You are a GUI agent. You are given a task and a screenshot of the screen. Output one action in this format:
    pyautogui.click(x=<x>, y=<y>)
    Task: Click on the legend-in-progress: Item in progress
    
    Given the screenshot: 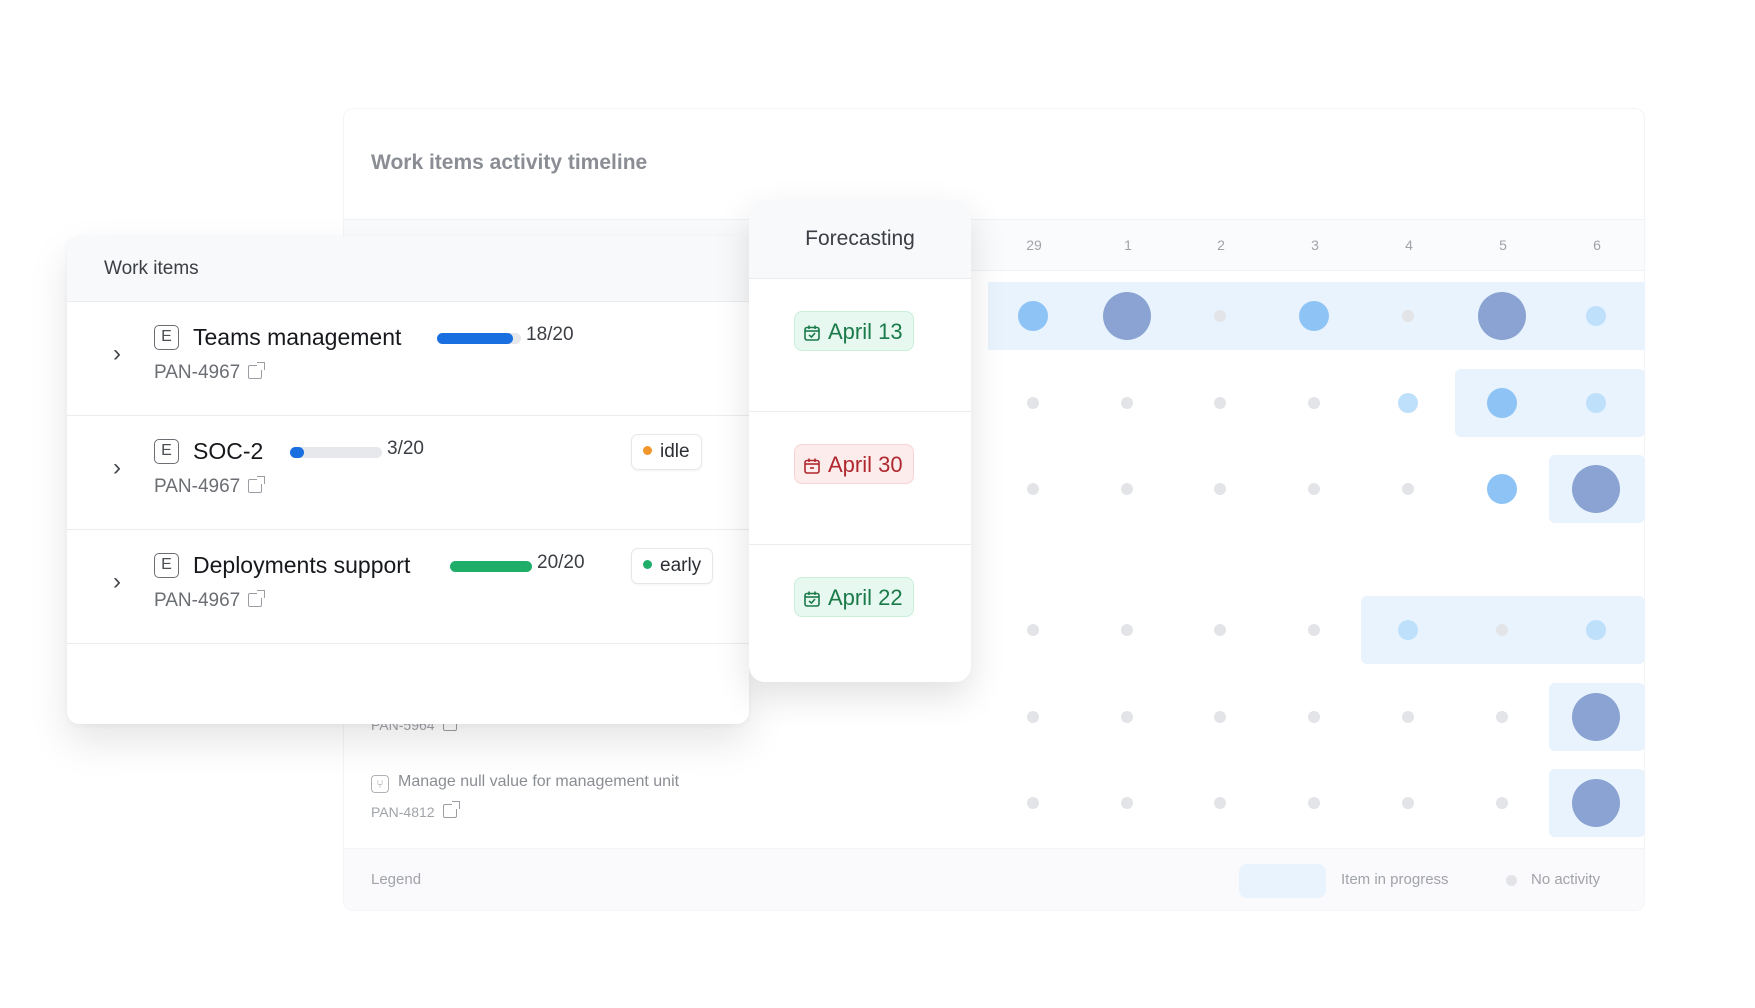 What is the action you would take?
    pyautogui.click(x=1395, y=879)
    